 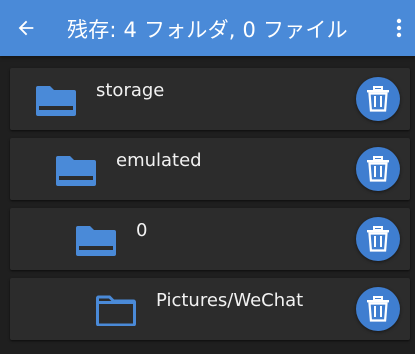 What do you see at coordinates (116, 310) in the screenshot?
I see `folder-open-icon` at bounding box center [116, 310].